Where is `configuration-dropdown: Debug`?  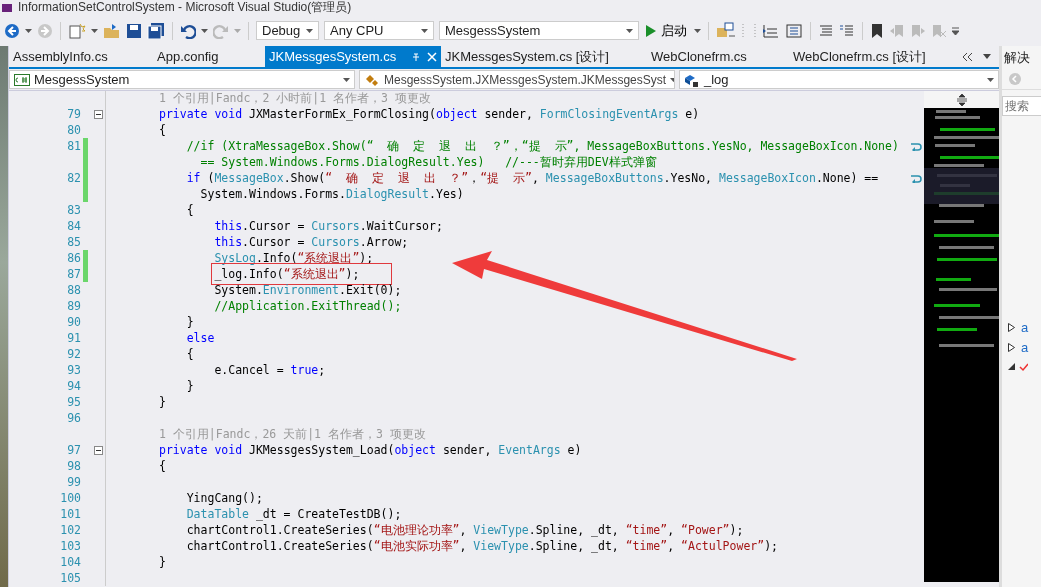 configuration-dropdown: Debug is located at coordinates (287, 30).